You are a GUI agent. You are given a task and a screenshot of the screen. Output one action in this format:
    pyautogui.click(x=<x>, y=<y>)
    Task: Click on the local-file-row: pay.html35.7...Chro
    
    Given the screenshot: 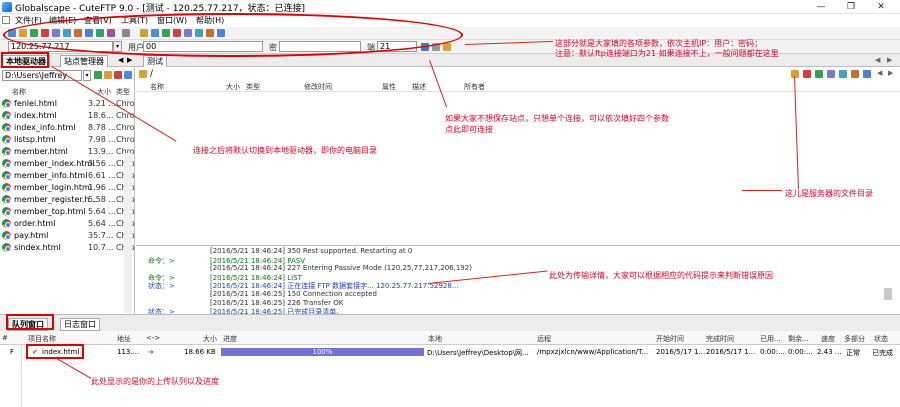 What is the action you would take?
    pyautogui.click(x=67, y=236)
    